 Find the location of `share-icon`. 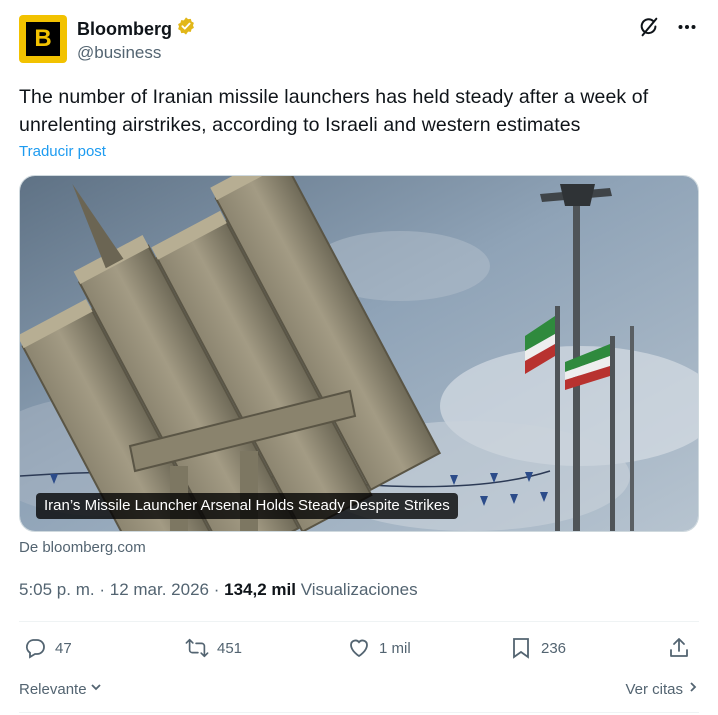

share-icon is located at coordinates (679, 648).